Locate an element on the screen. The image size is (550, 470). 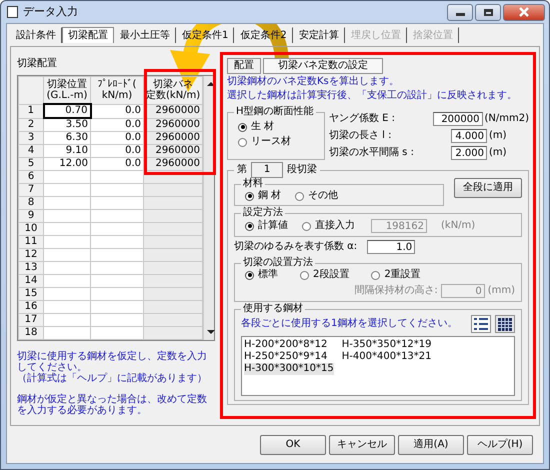
steel-list: H-200*200*8*12 H-250*250*9*14 H-300*300*10*15 H-350*350*12*19 H-400*400*13*21 is located at coordinates (378, 366).